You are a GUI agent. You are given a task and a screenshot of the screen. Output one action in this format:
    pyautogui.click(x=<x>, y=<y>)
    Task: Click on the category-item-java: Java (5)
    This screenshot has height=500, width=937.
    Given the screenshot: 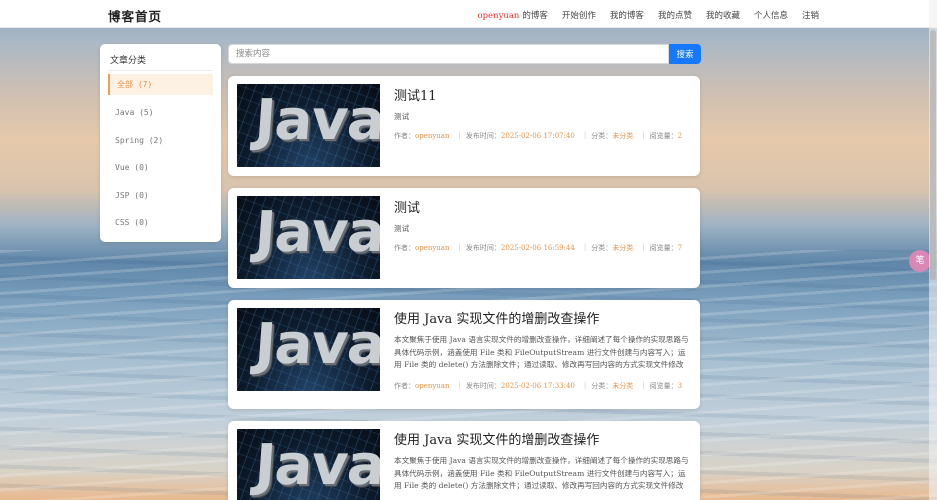 What is the action you would take?
    pyautogui.click(x=160, y=112)
    